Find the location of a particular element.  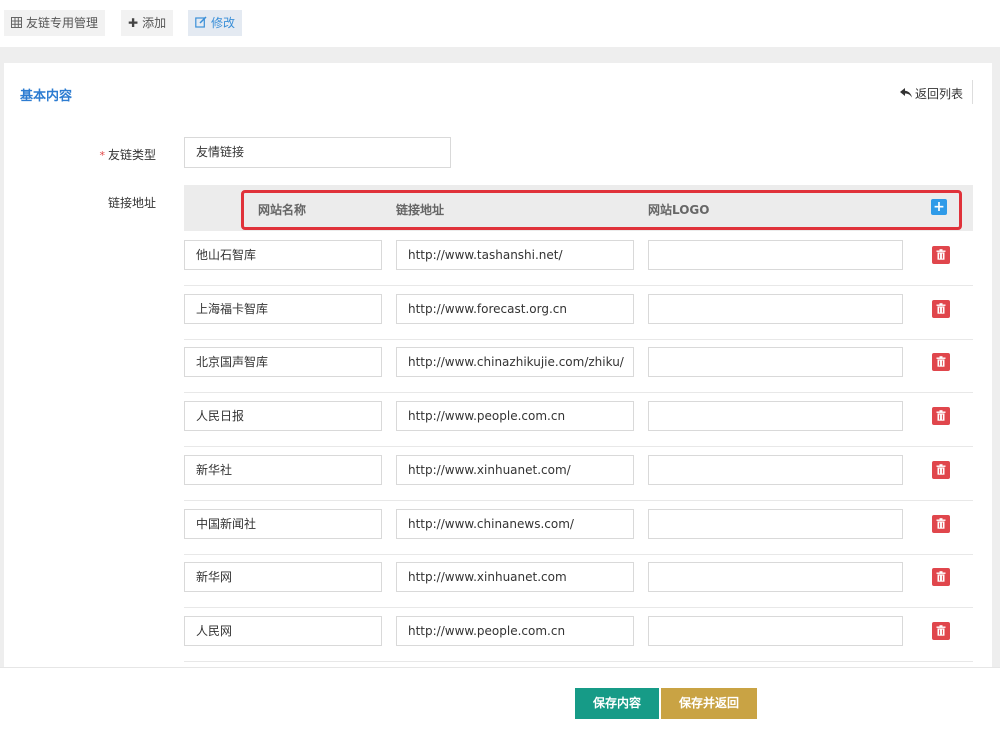

table-row: 新华网 http://www.xinhuanet.com is located at coordinates (578, 582).